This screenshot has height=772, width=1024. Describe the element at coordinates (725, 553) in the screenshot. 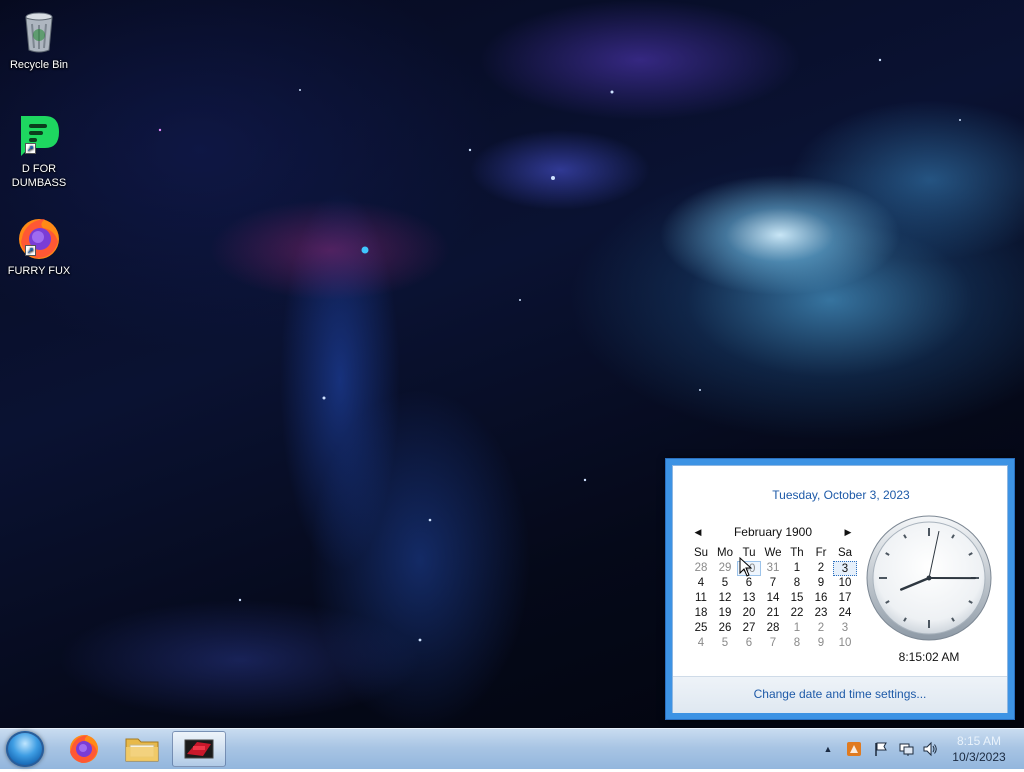

I see `weekday-header: Mo` at that location.